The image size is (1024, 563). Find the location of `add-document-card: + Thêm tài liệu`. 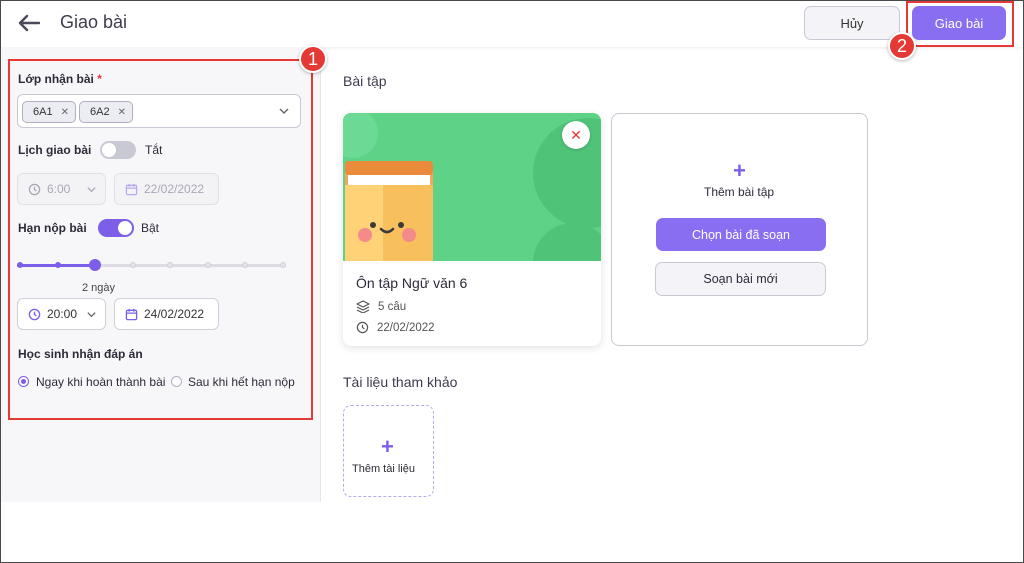

add-document-card: + Thêm tài liệu is located at coordinates (388, 451).